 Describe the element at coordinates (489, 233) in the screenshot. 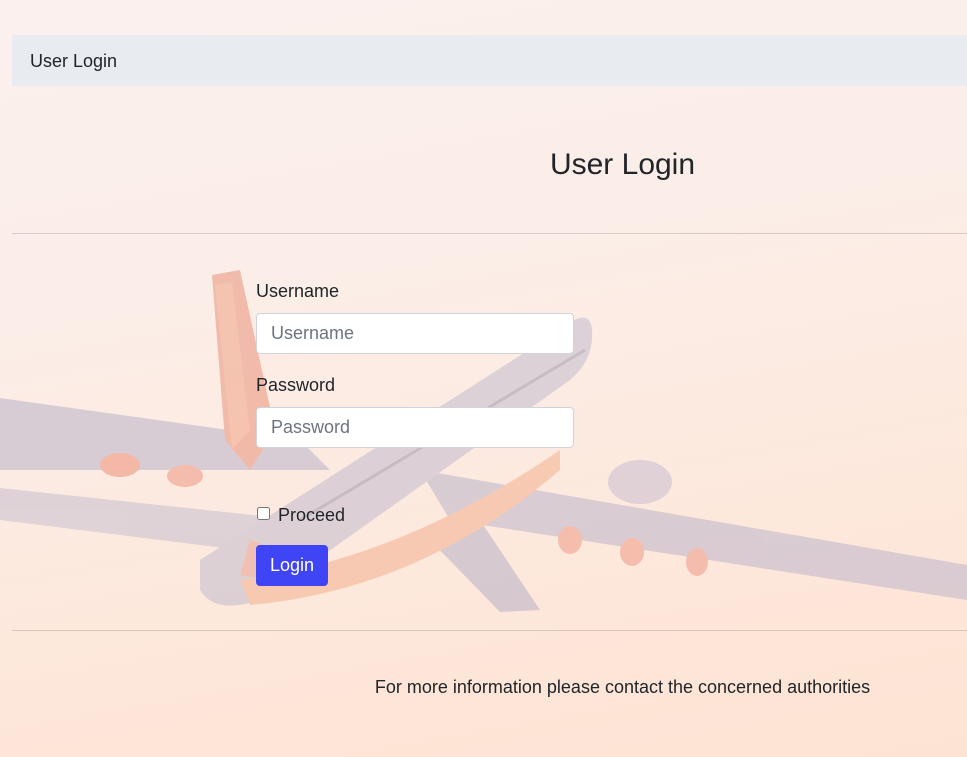

I see `divider-top` at that location.